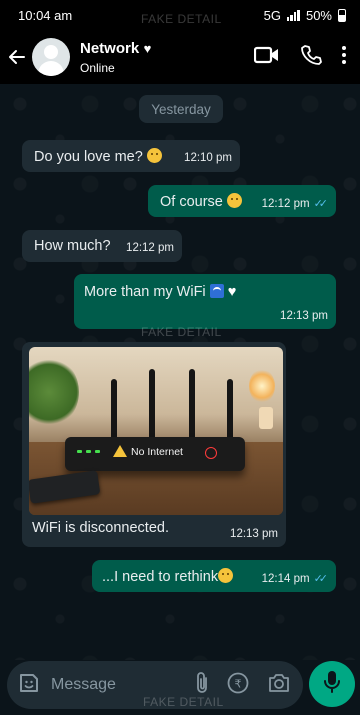 Image resolution: width=360 pixels, height=715 pixels. I want to click on smile-emoji-icon, so click(234, 200).